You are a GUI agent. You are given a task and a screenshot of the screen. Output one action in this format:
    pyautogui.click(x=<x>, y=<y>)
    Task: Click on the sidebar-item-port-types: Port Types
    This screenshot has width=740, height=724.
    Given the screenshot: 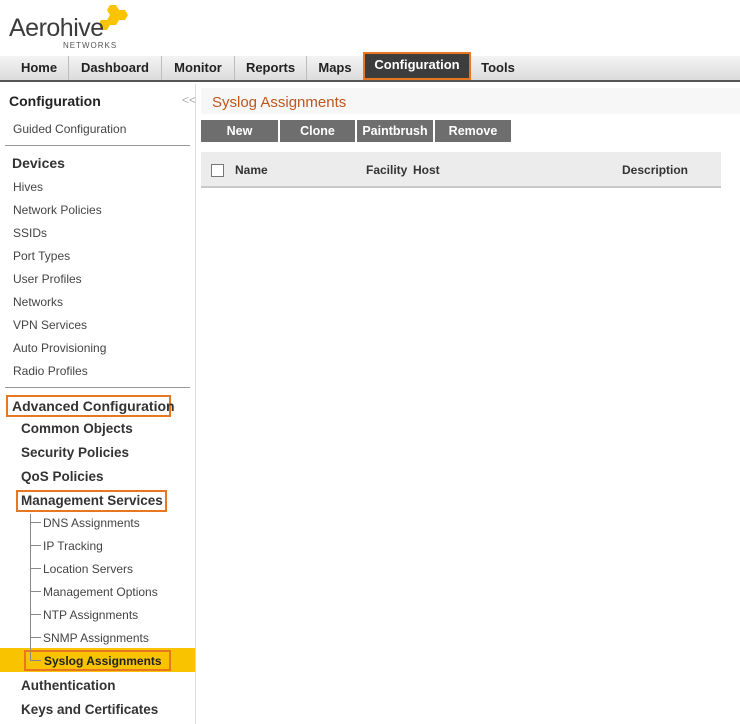 What is the action you would take?
    pyautogui.click(x=41, y=256)
    